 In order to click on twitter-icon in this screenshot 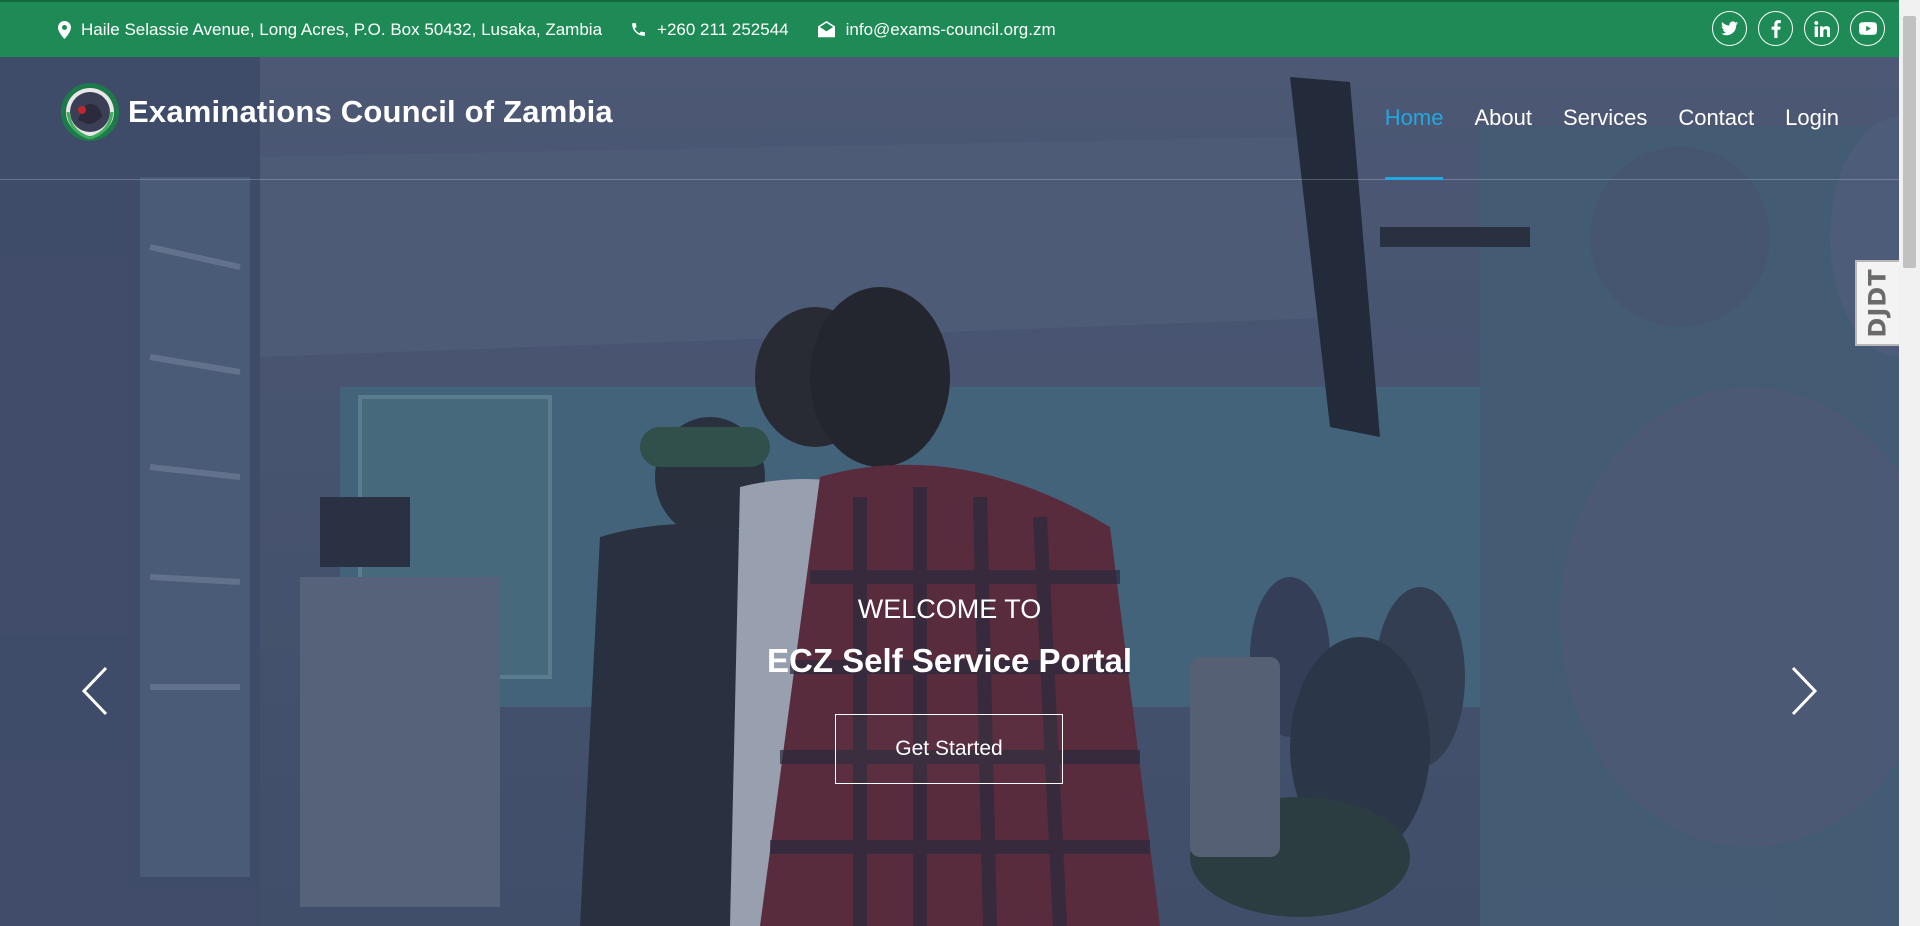, I will do `click(1729, 28)`.